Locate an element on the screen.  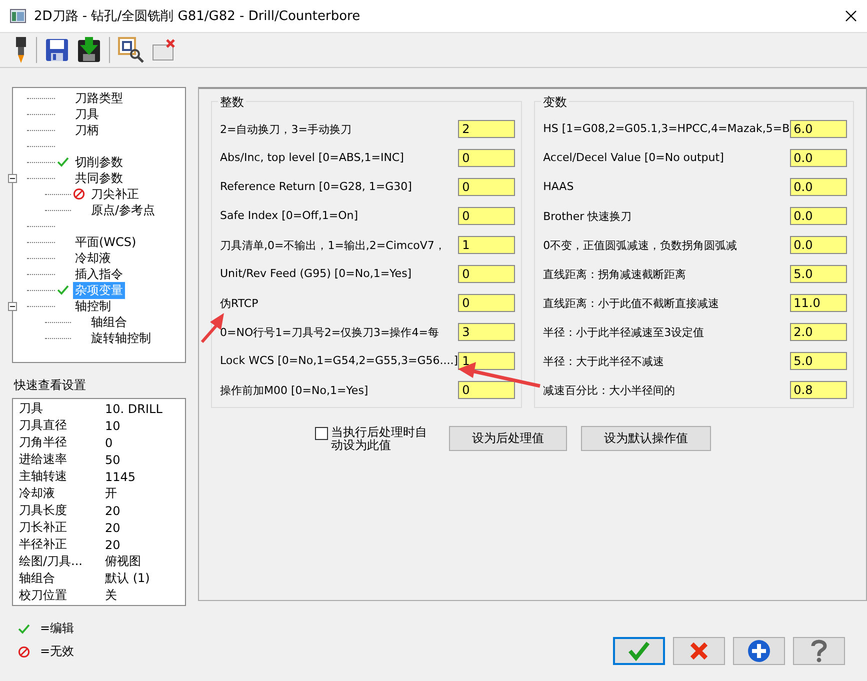
tree-item: 原点/参考点 is located at coordinates (123, 210).